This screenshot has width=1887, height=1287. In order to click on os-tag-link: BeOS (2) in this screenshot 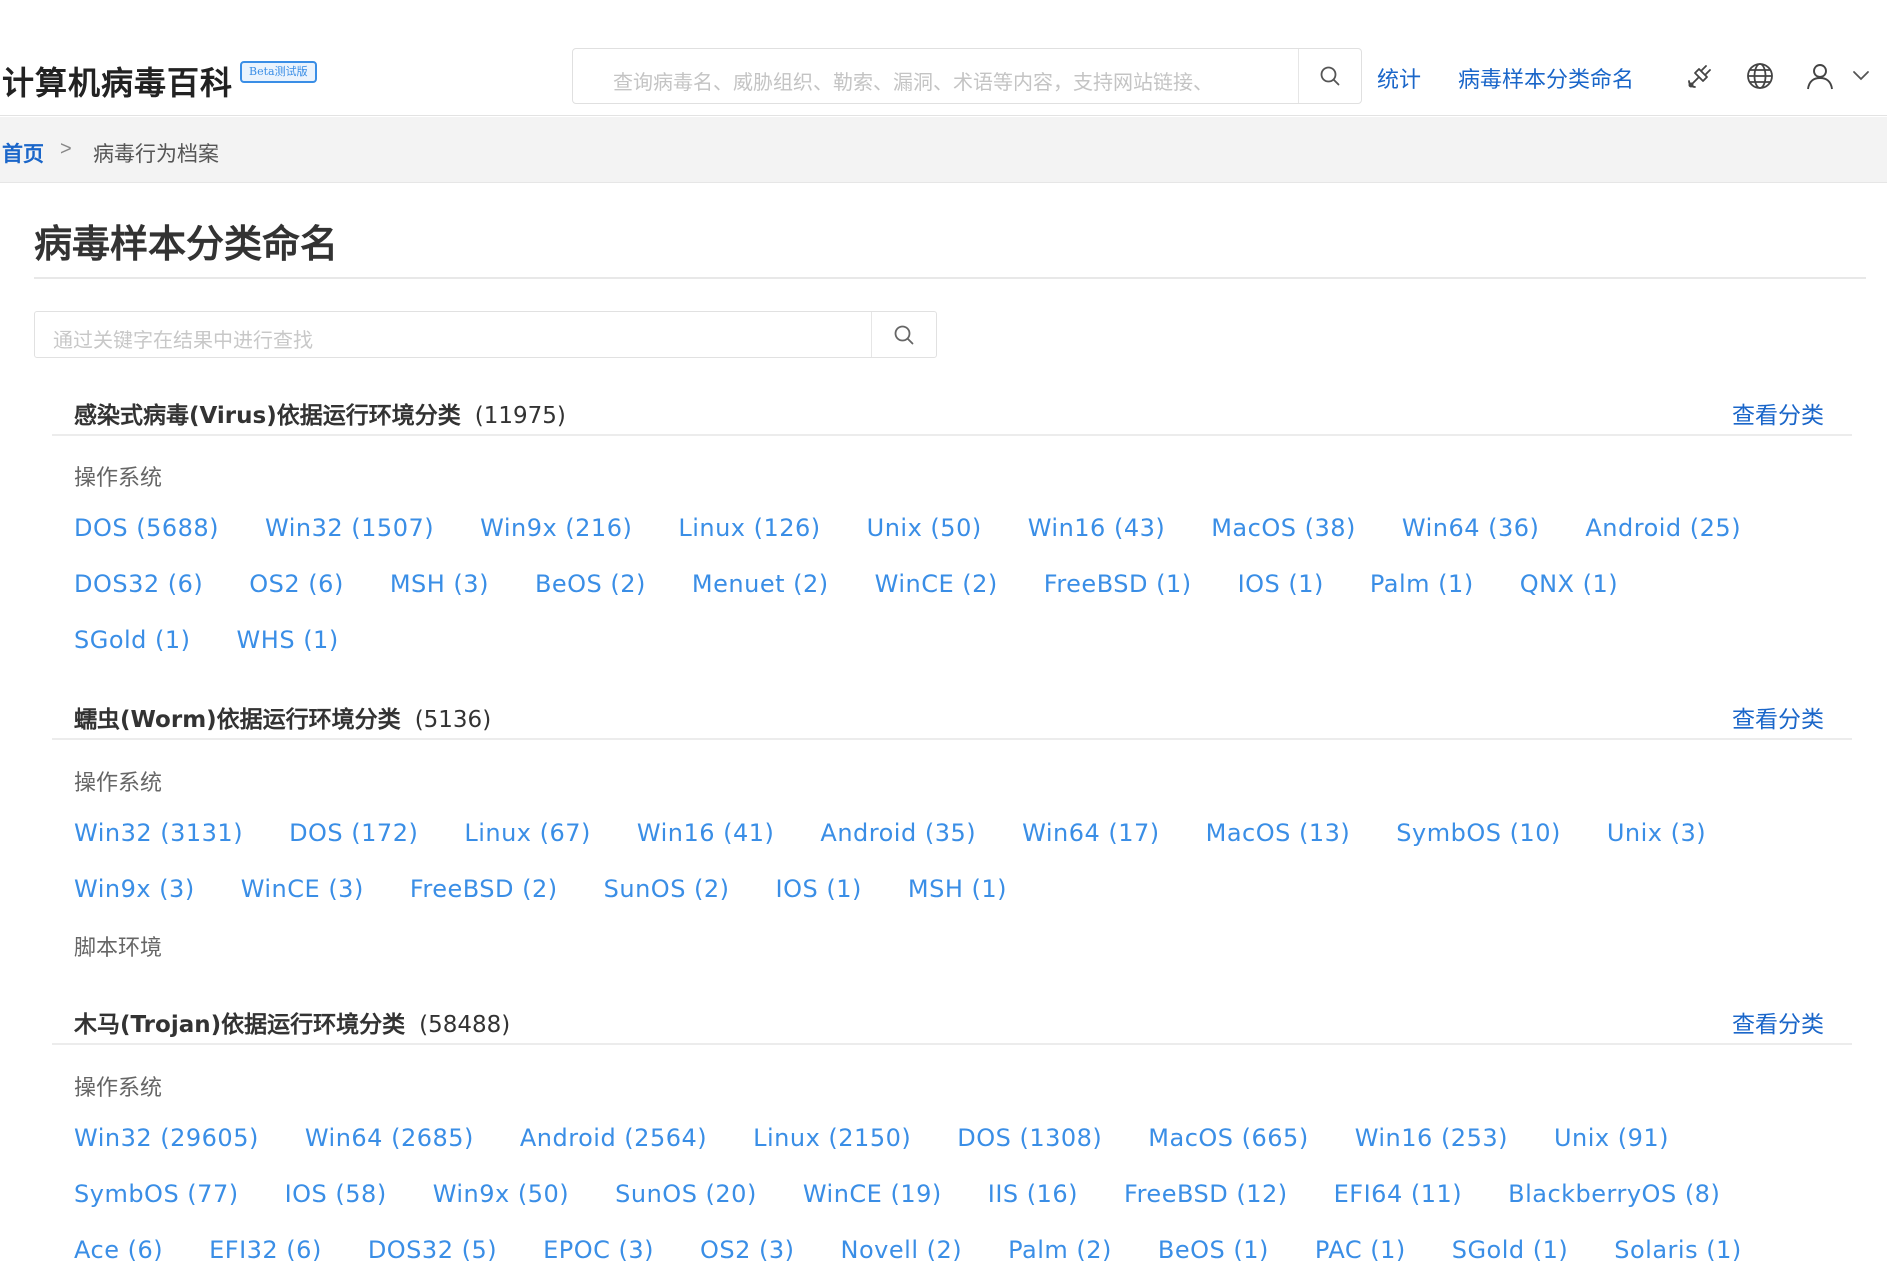, I will do `click(590, 584)`.